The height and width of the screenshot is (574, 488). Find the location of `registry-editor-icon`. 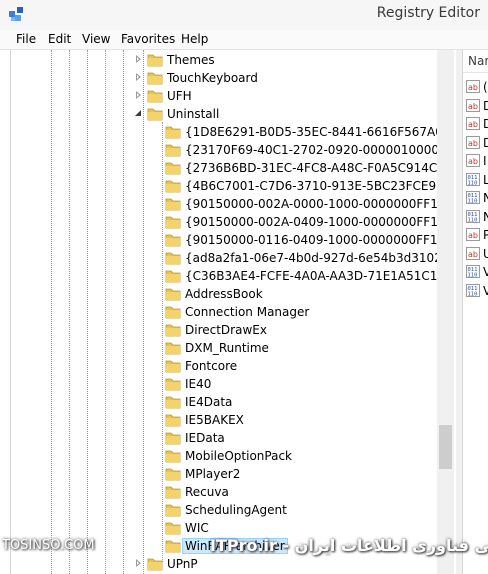

registry-editor-icon is located at coordinates (16, 14).